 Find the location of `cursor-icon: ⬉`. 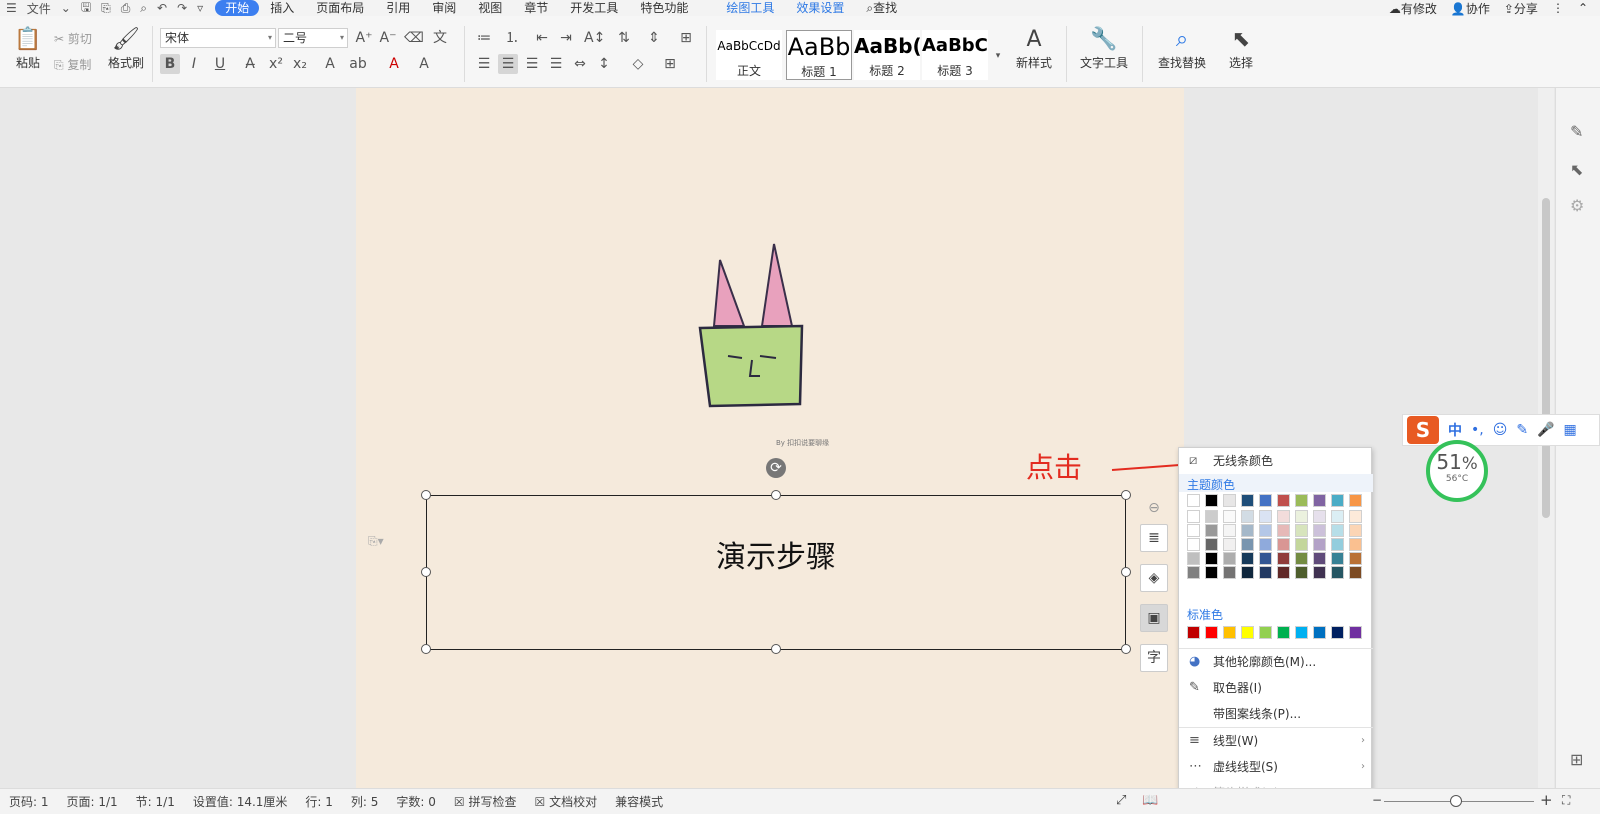

cursor-icon: ⬉ is located at coordinates (1576, 169).